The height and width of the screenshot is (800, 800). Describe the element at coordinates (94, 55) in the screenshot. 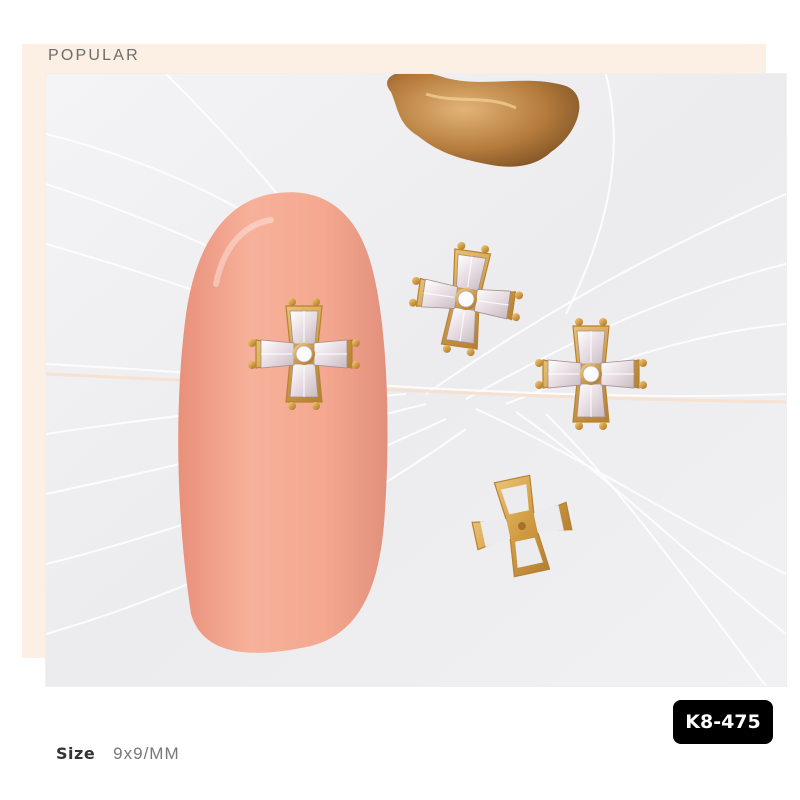

I see `section-title: POPULAR` at that location.